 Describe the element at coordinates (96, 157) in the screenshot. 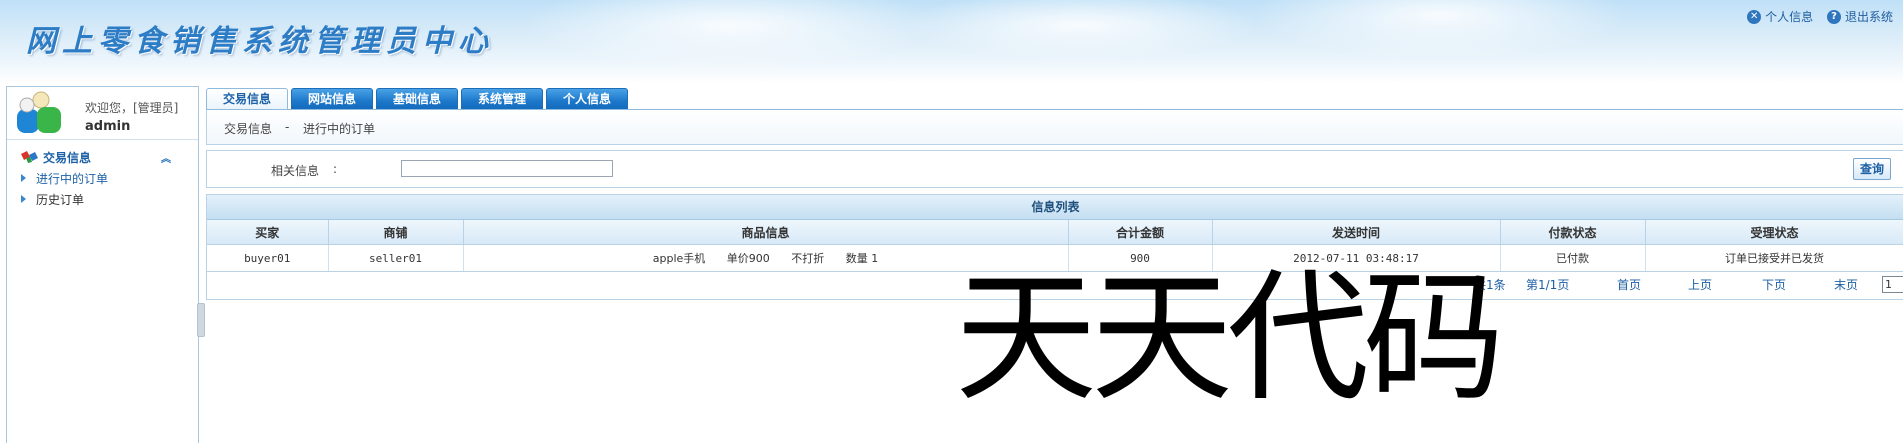

I see `sidebar-section-trade: 交易信息 ︽` at that location.